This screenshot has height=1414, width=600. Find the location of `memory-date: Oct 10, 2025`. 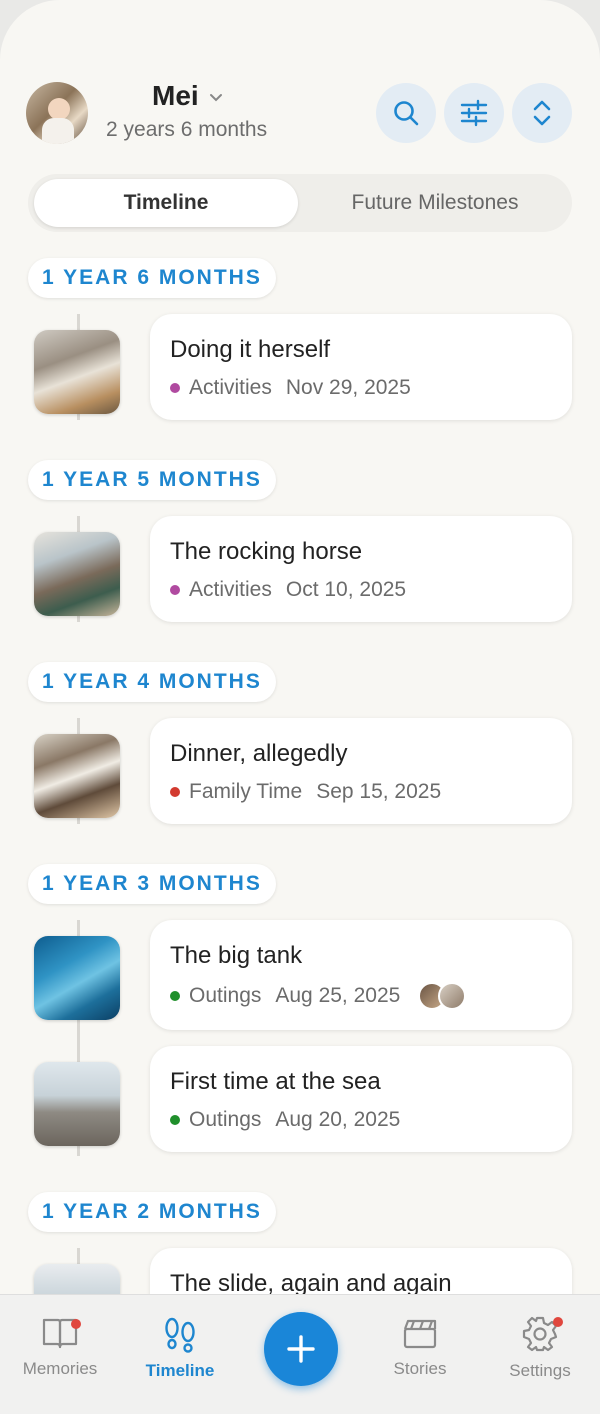

memory-date: Oct 10, 2025 is located at coordinates (346, 589).